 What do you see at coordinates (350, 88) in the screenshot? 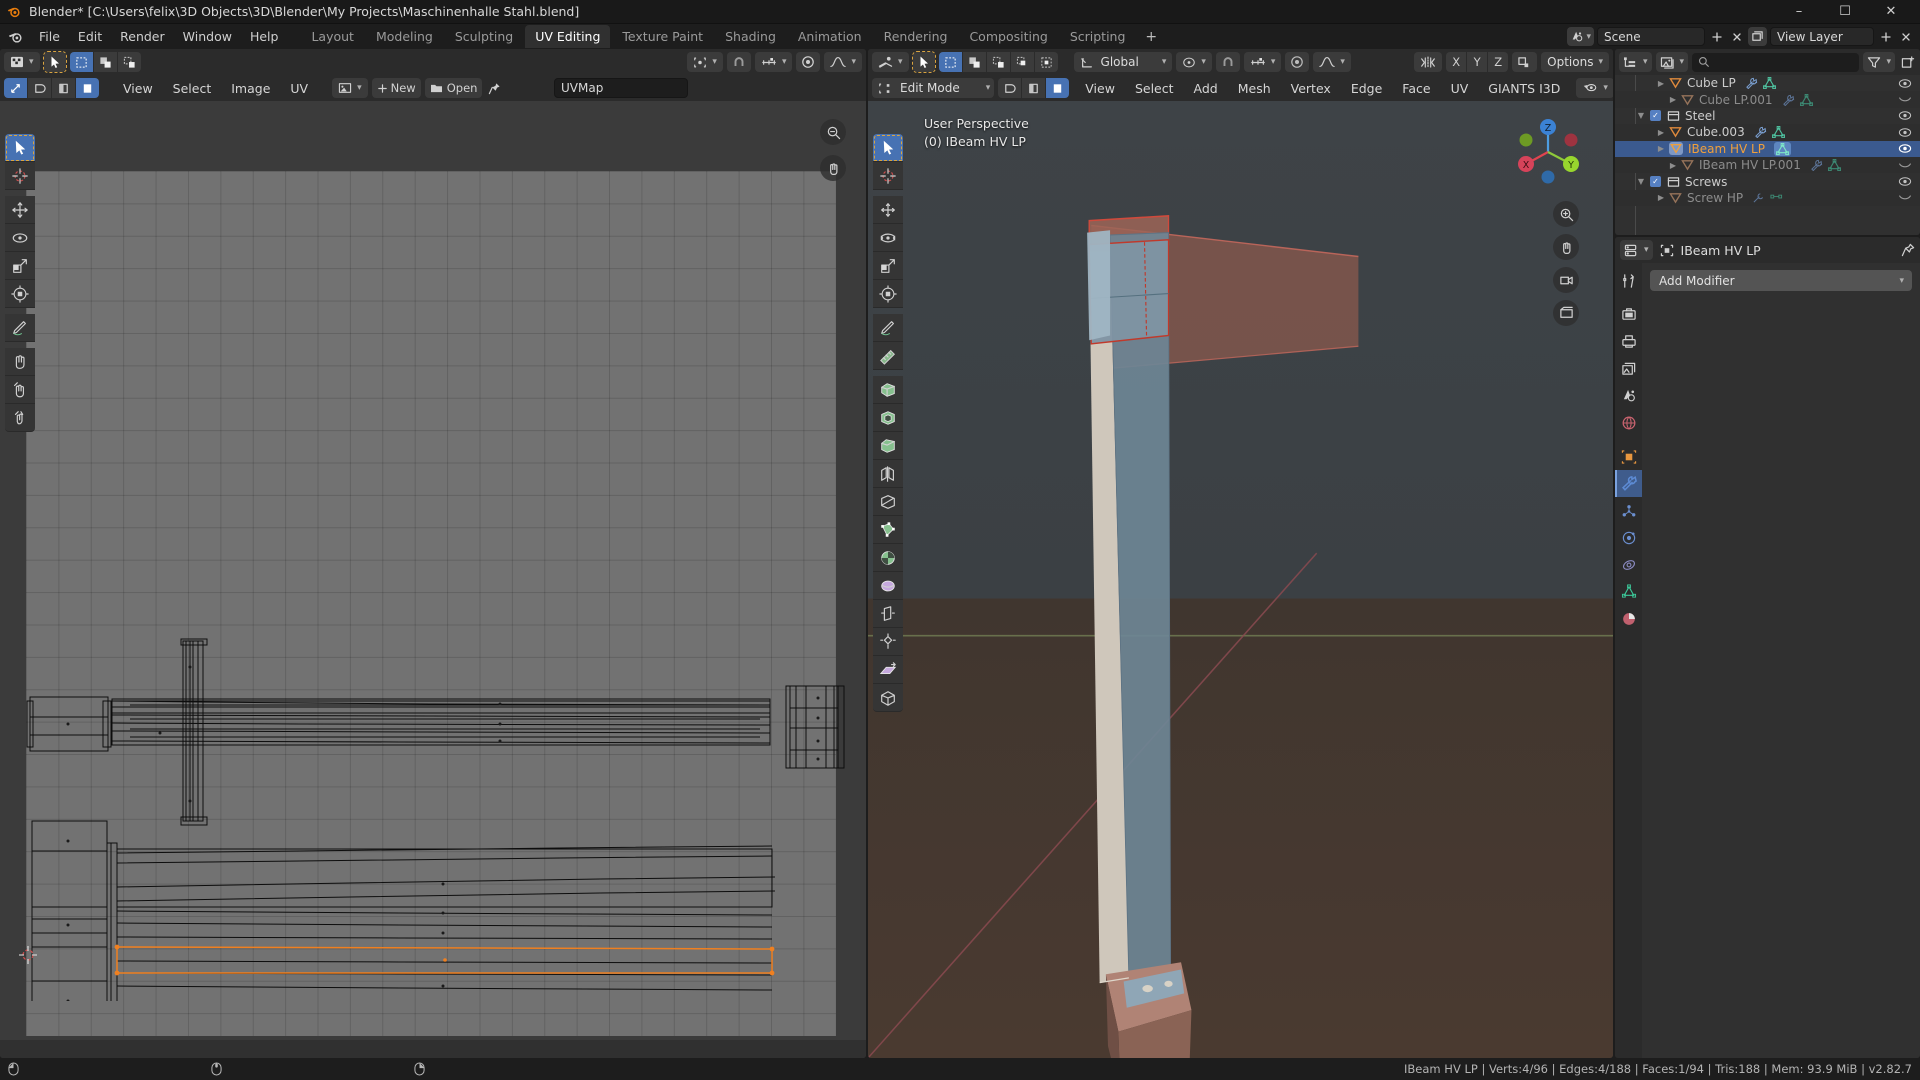
I see `uv-image-browse-button: ▾` at bounding box center [350, 88].